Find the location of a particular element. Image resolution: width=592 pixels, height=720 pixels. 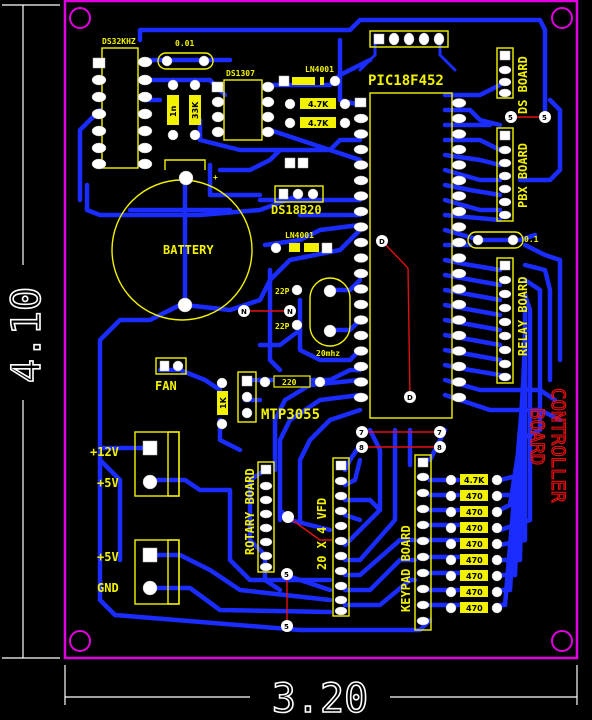

cap-22p-b is located at coordinates (297, 325).